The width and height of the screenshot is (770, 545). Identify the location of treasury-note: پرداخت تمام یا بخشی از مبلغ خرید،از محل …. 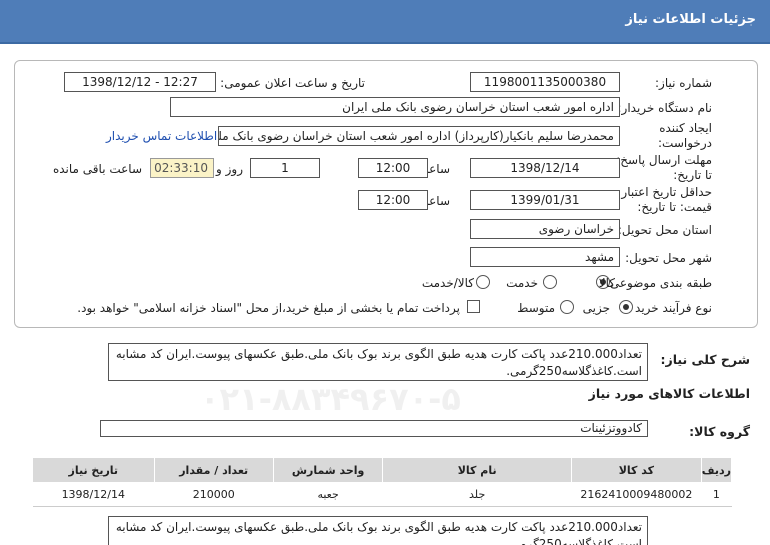
(268, 308).